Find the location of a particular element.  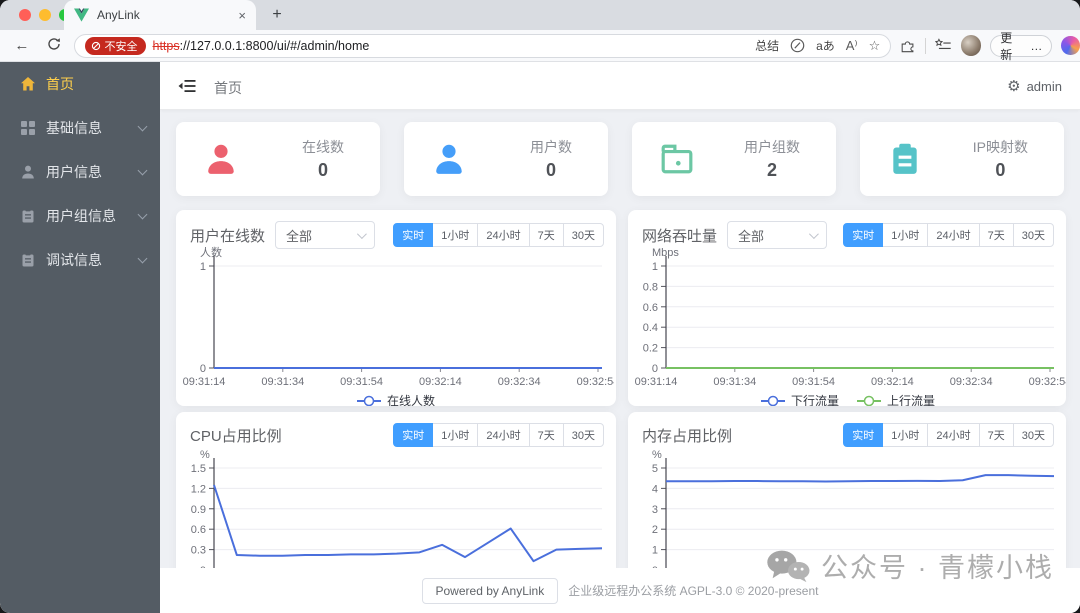

svg-text: 0.4 is located at coordinates (650, 328).